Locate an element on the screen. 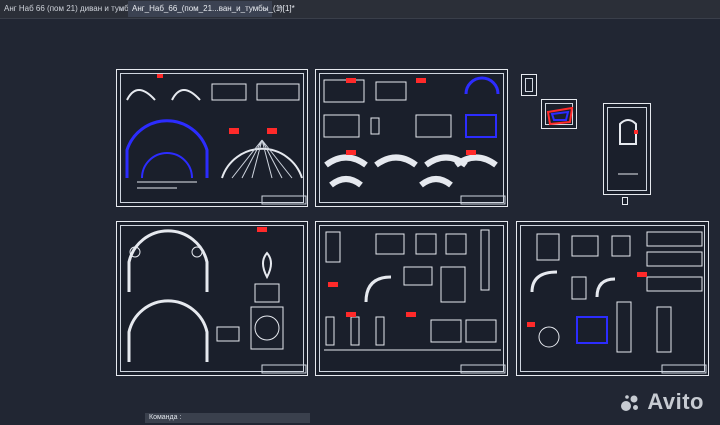 Image resolution: width=720 pixels, height=425 pixels. sheet-frame is located at coordinates (529, 85).